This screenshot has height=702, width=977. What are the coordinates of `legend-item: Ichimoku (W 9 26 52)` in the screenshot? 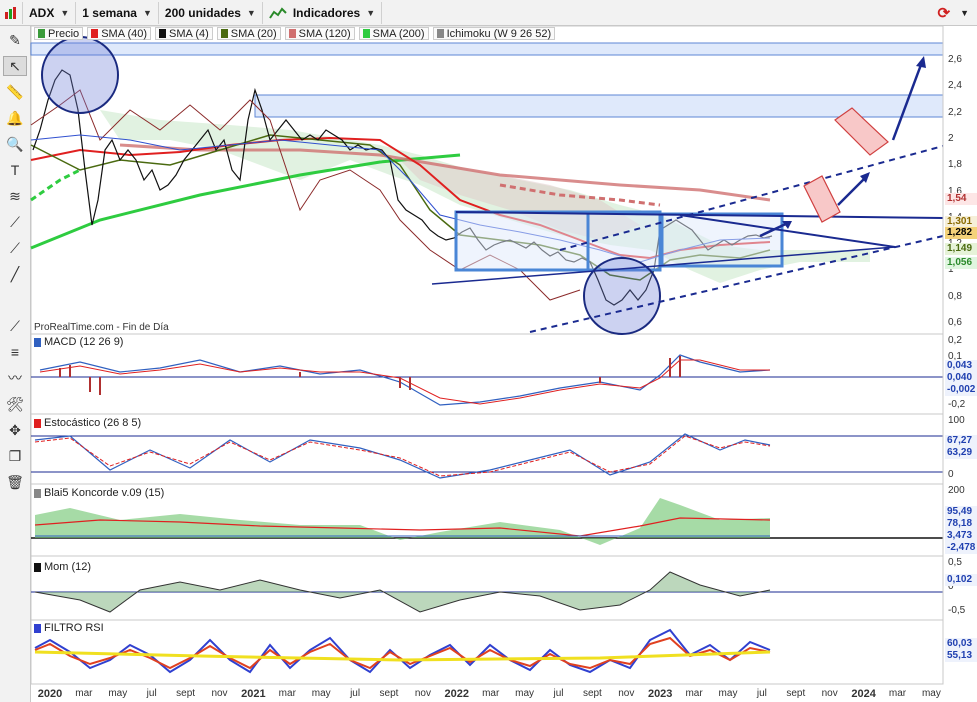 It's located at (494, 33).